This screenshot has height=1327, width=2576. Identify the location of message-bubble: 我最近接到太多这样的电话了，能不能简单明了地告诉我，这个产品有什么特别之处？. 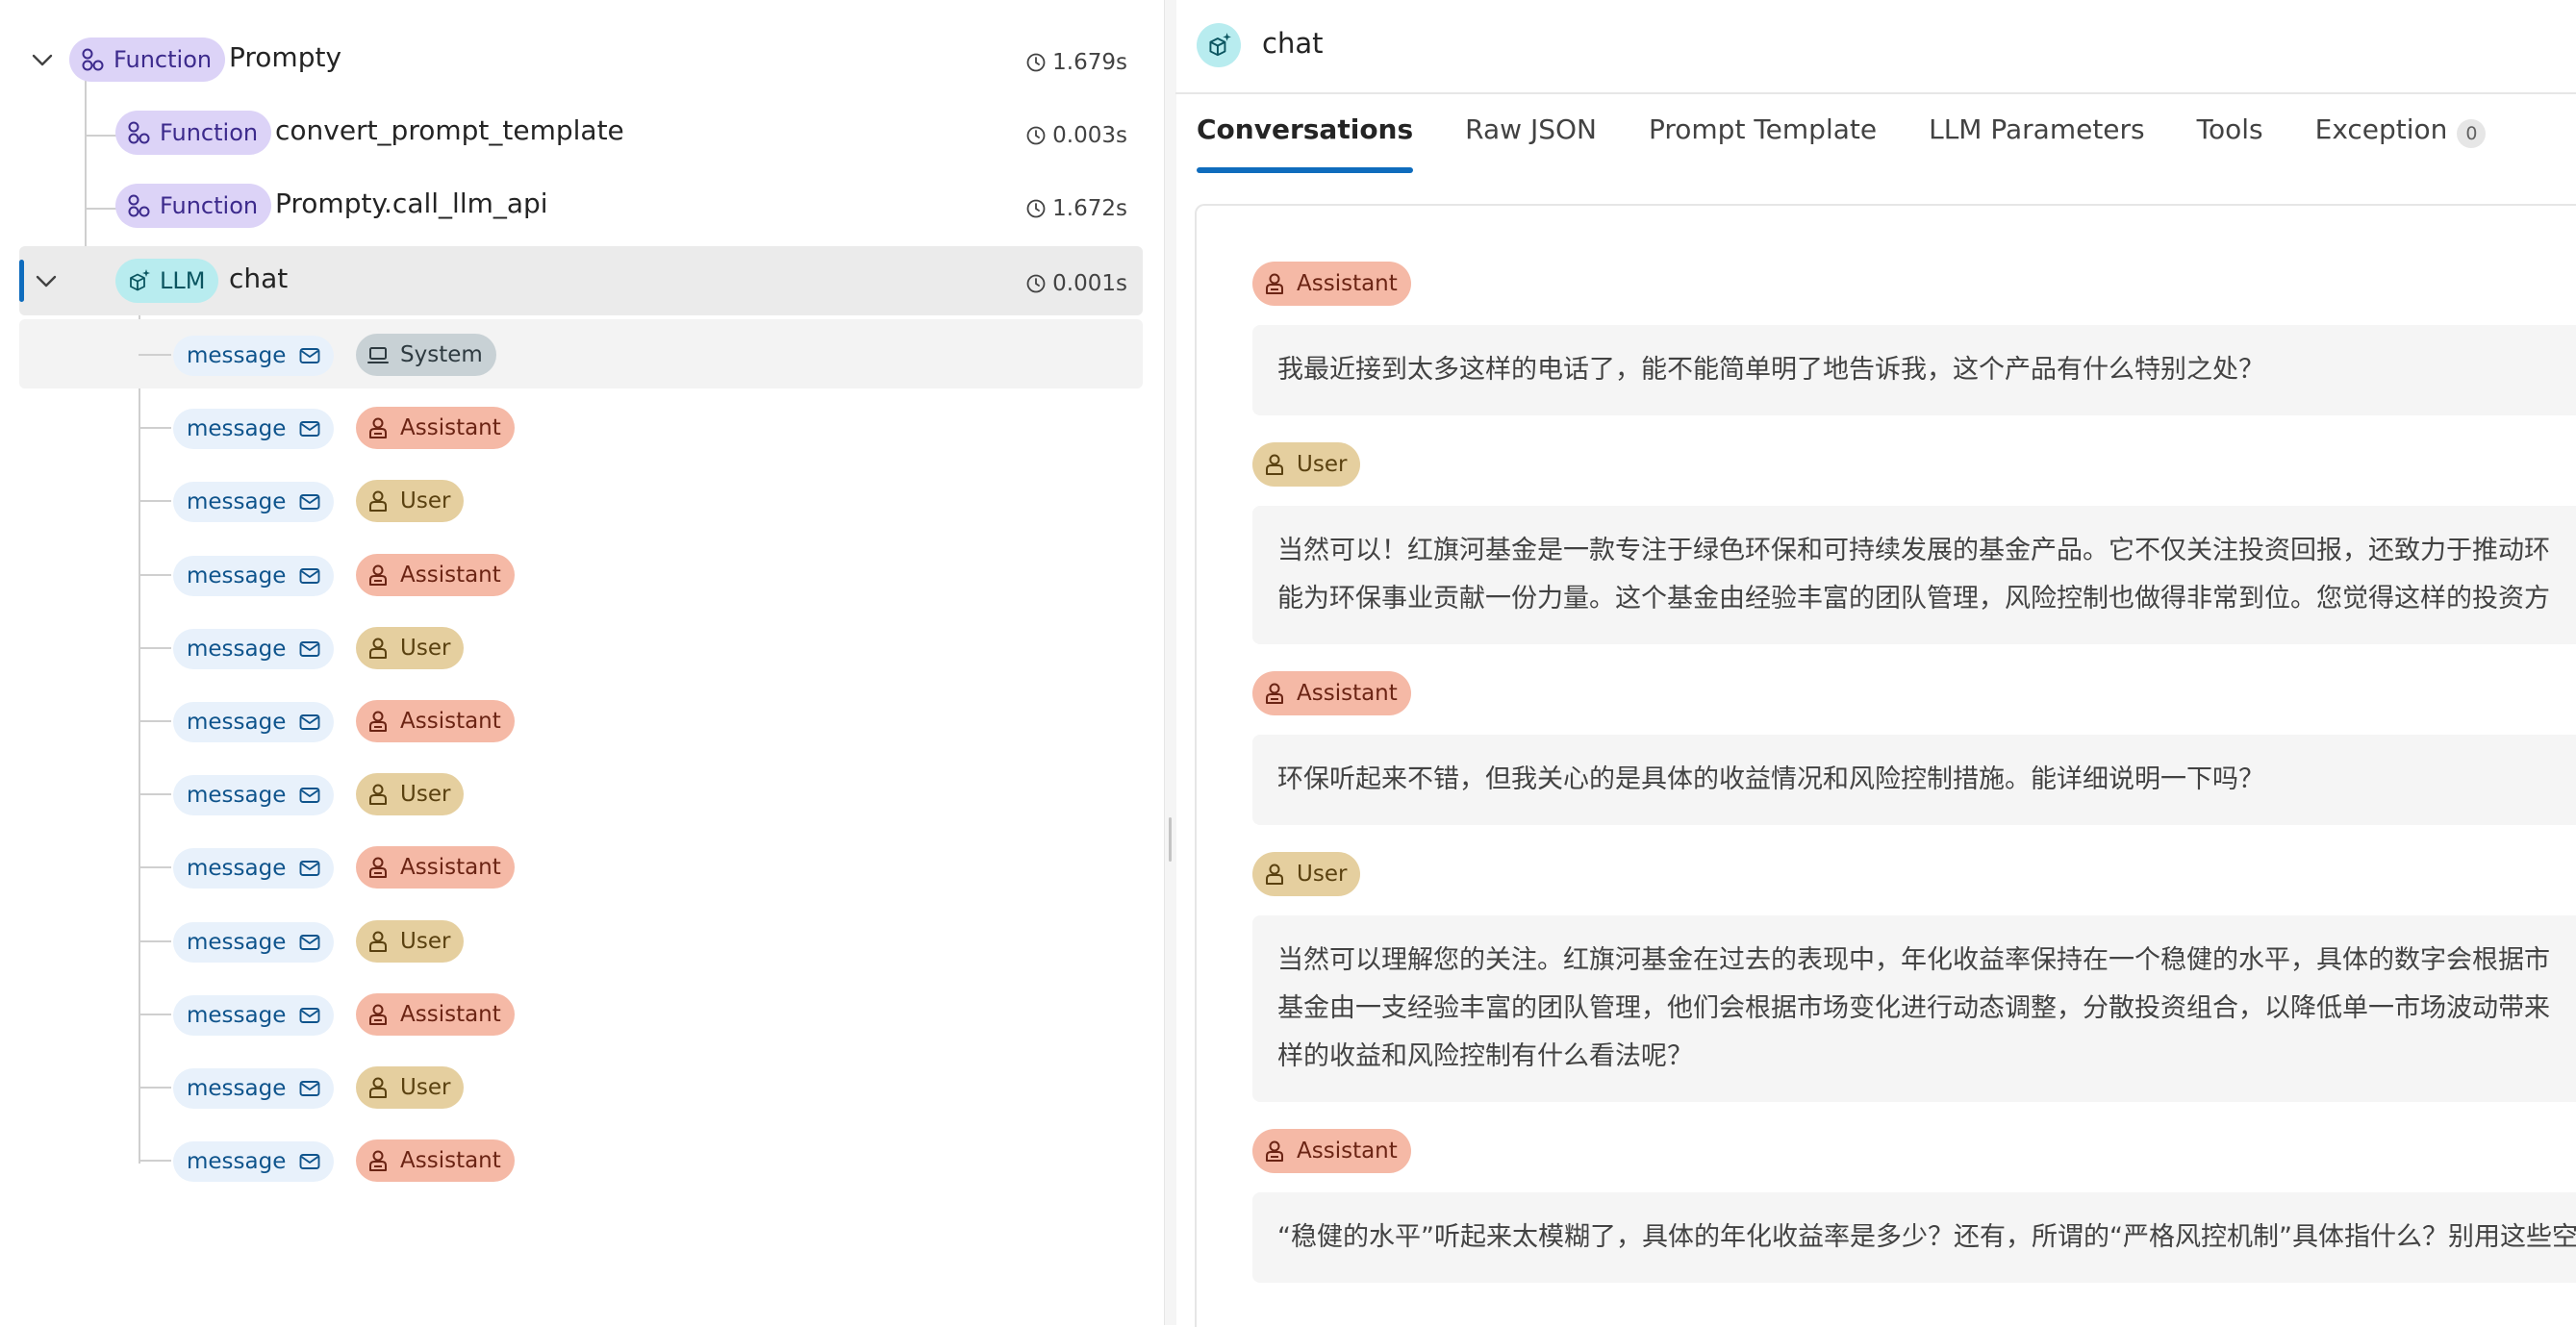
(1914, 370).